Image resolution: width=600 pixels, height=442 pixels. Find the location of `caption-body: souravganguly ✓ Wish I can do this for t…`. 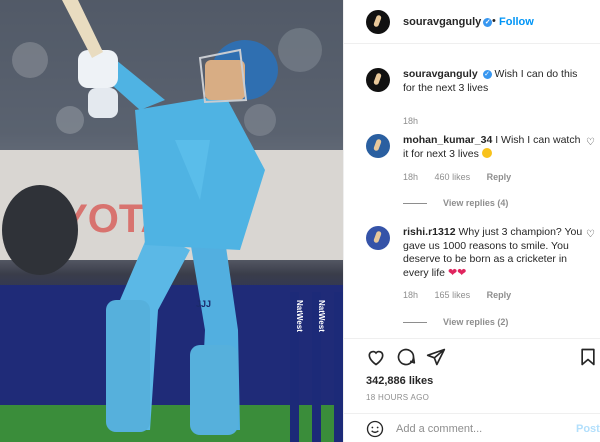

caption-body: souravganguly ✓ Wish I can do this for t… is located at coordinates (493, 81).